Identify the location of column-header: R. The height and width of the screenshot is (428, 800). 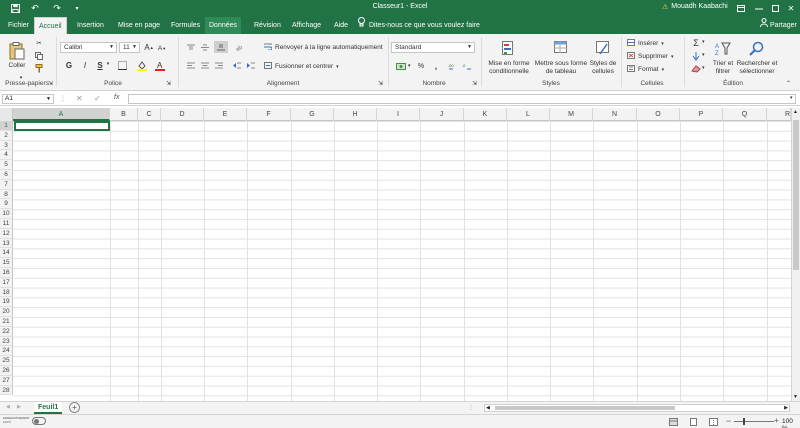
(779, 114).